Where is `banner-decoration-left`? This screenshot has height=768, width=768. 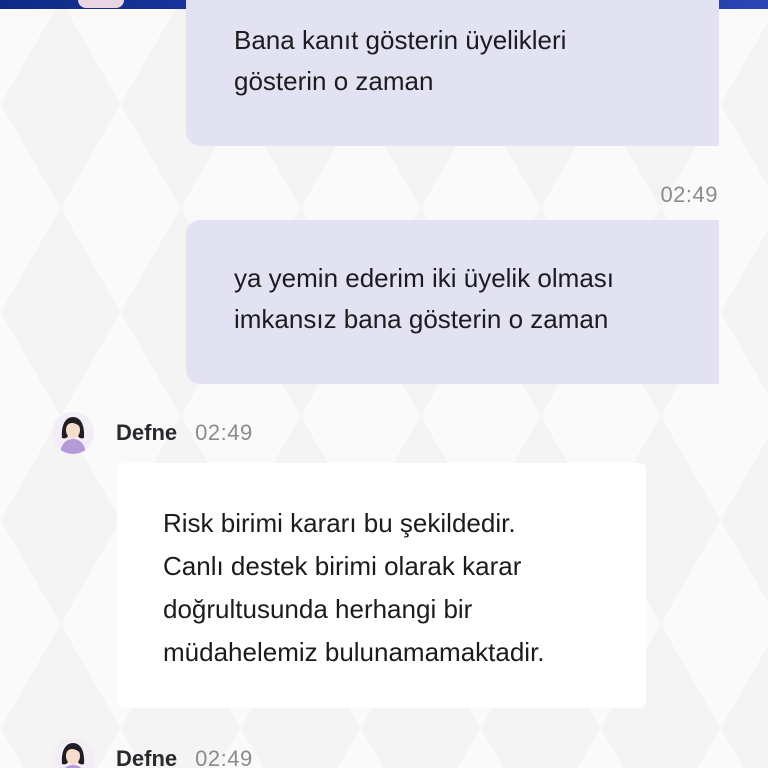 banner-decoration-left is located at coordinates (101, 4).